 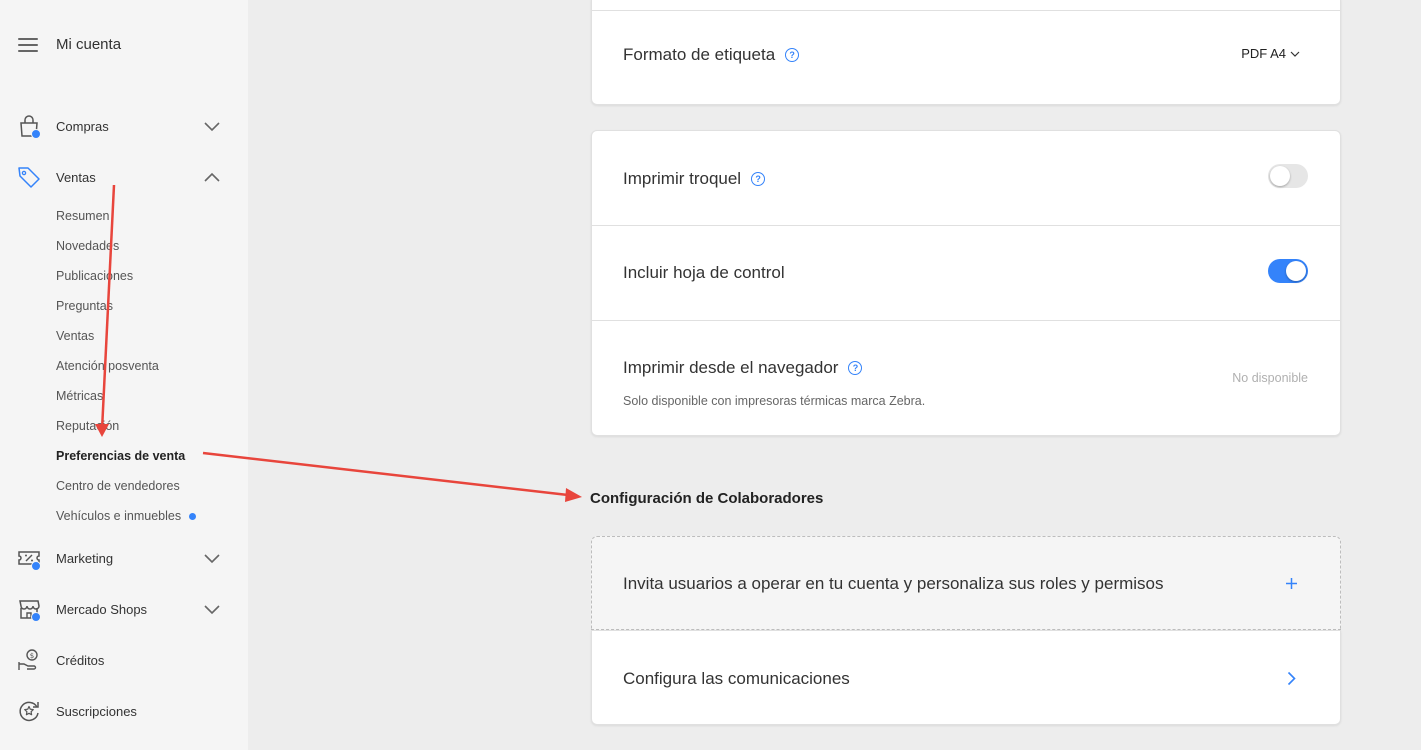 I want to click on browser-print-status: No disponible, so click(x=1270, y=378).